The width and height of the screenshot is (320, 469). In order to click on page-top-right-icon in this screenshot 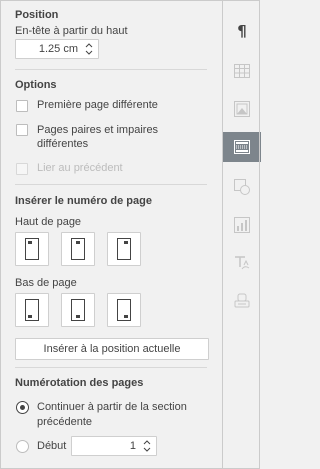, I will do `click(124, 249)`.